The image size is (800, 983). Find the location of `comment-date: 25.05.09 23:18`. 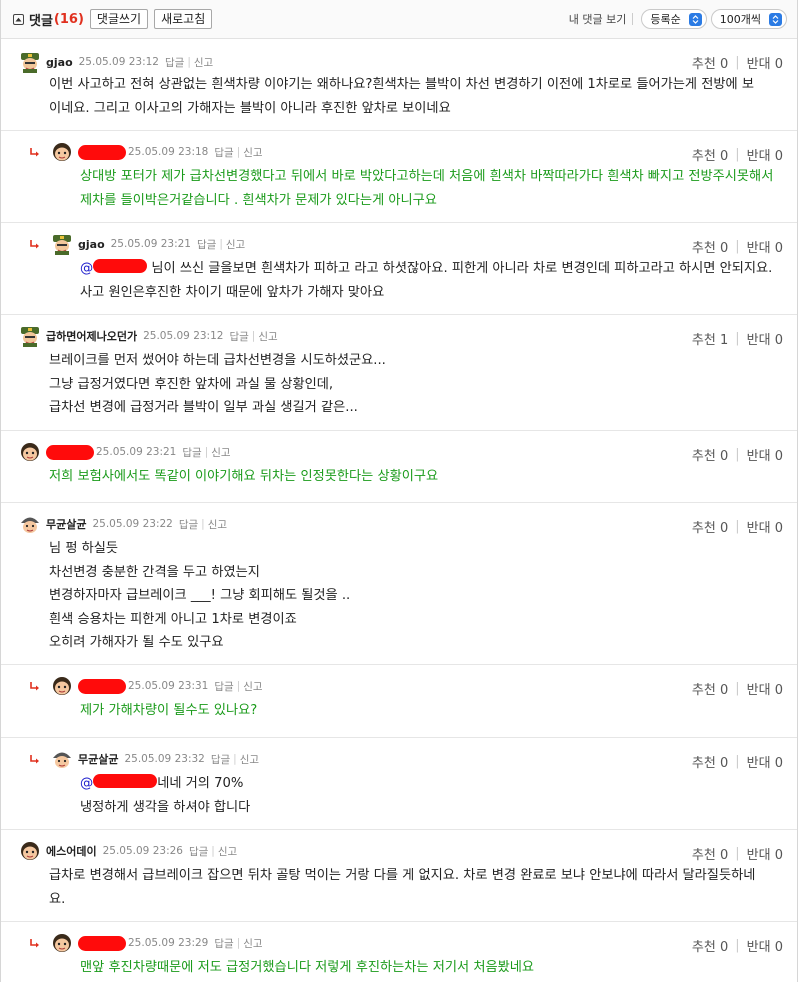

comment-date: 25.05.09 23:18 is located at coordinates (168, 152).